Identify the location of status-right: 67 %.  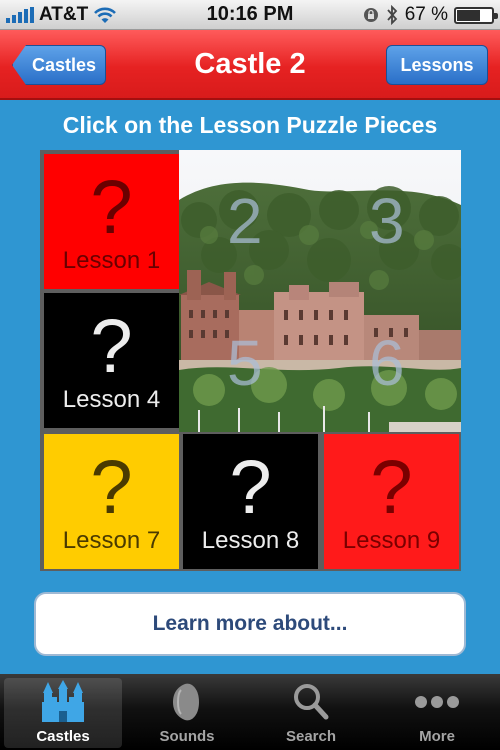
(430, 15).